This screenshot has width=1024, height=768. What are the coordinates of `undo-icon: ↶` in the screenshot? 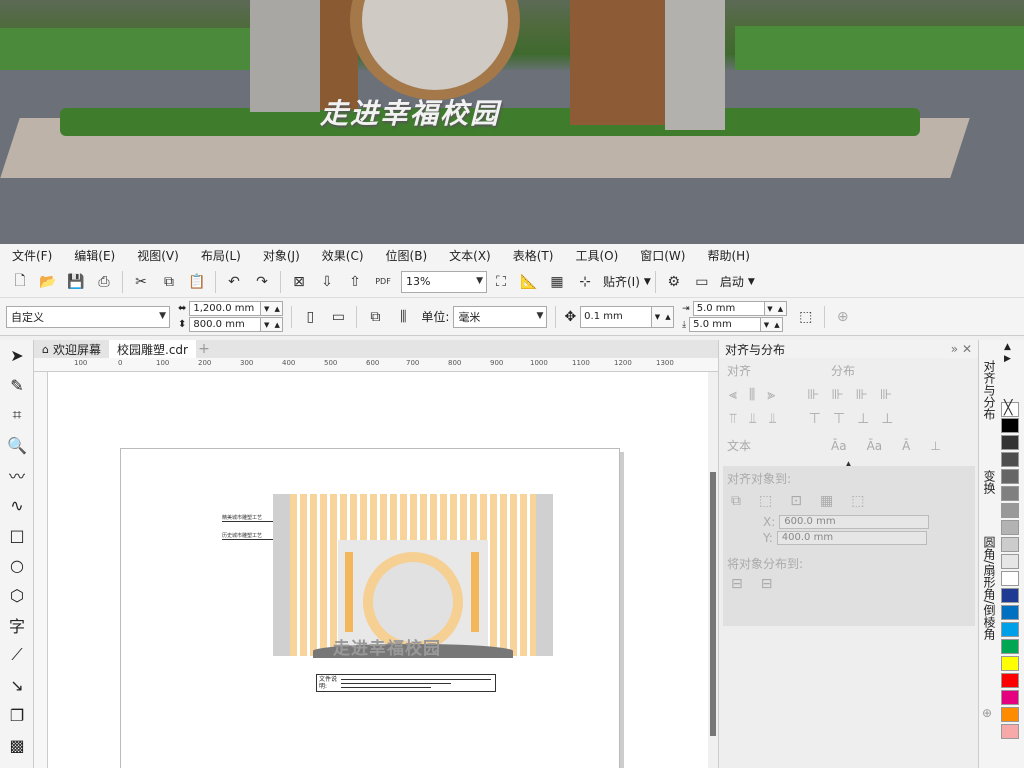 It's located at (234, 282).